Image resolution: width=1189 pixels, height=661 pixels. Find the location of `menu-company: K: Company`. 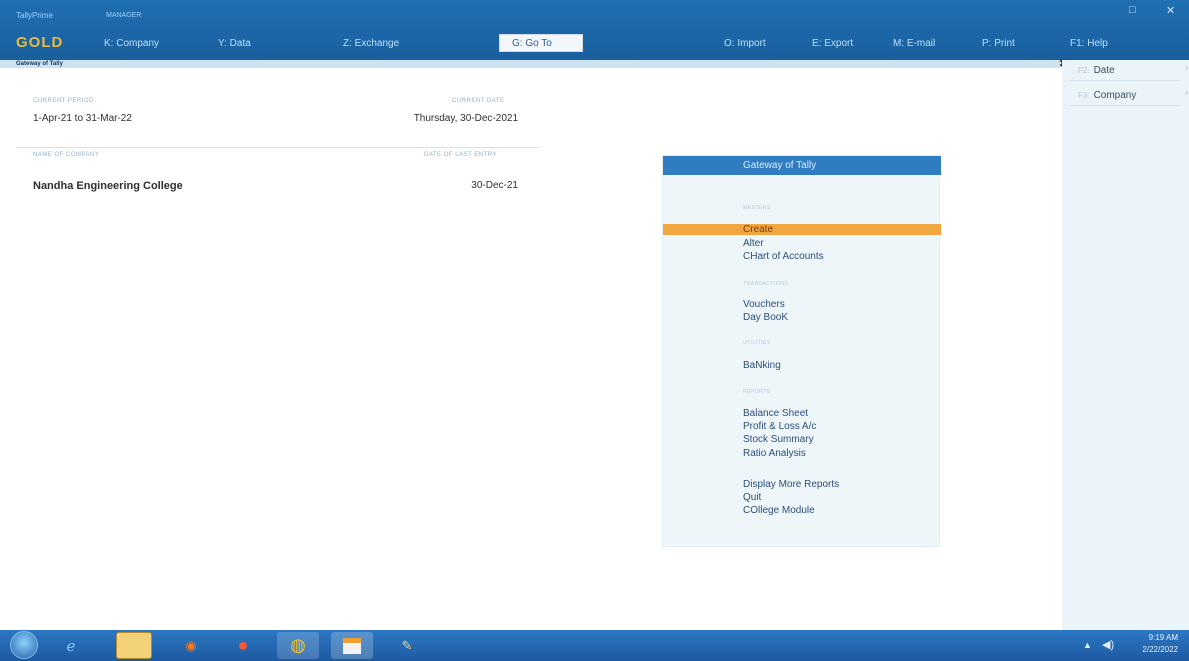

menu-company: K: Company is located at coordinates (131, 43).